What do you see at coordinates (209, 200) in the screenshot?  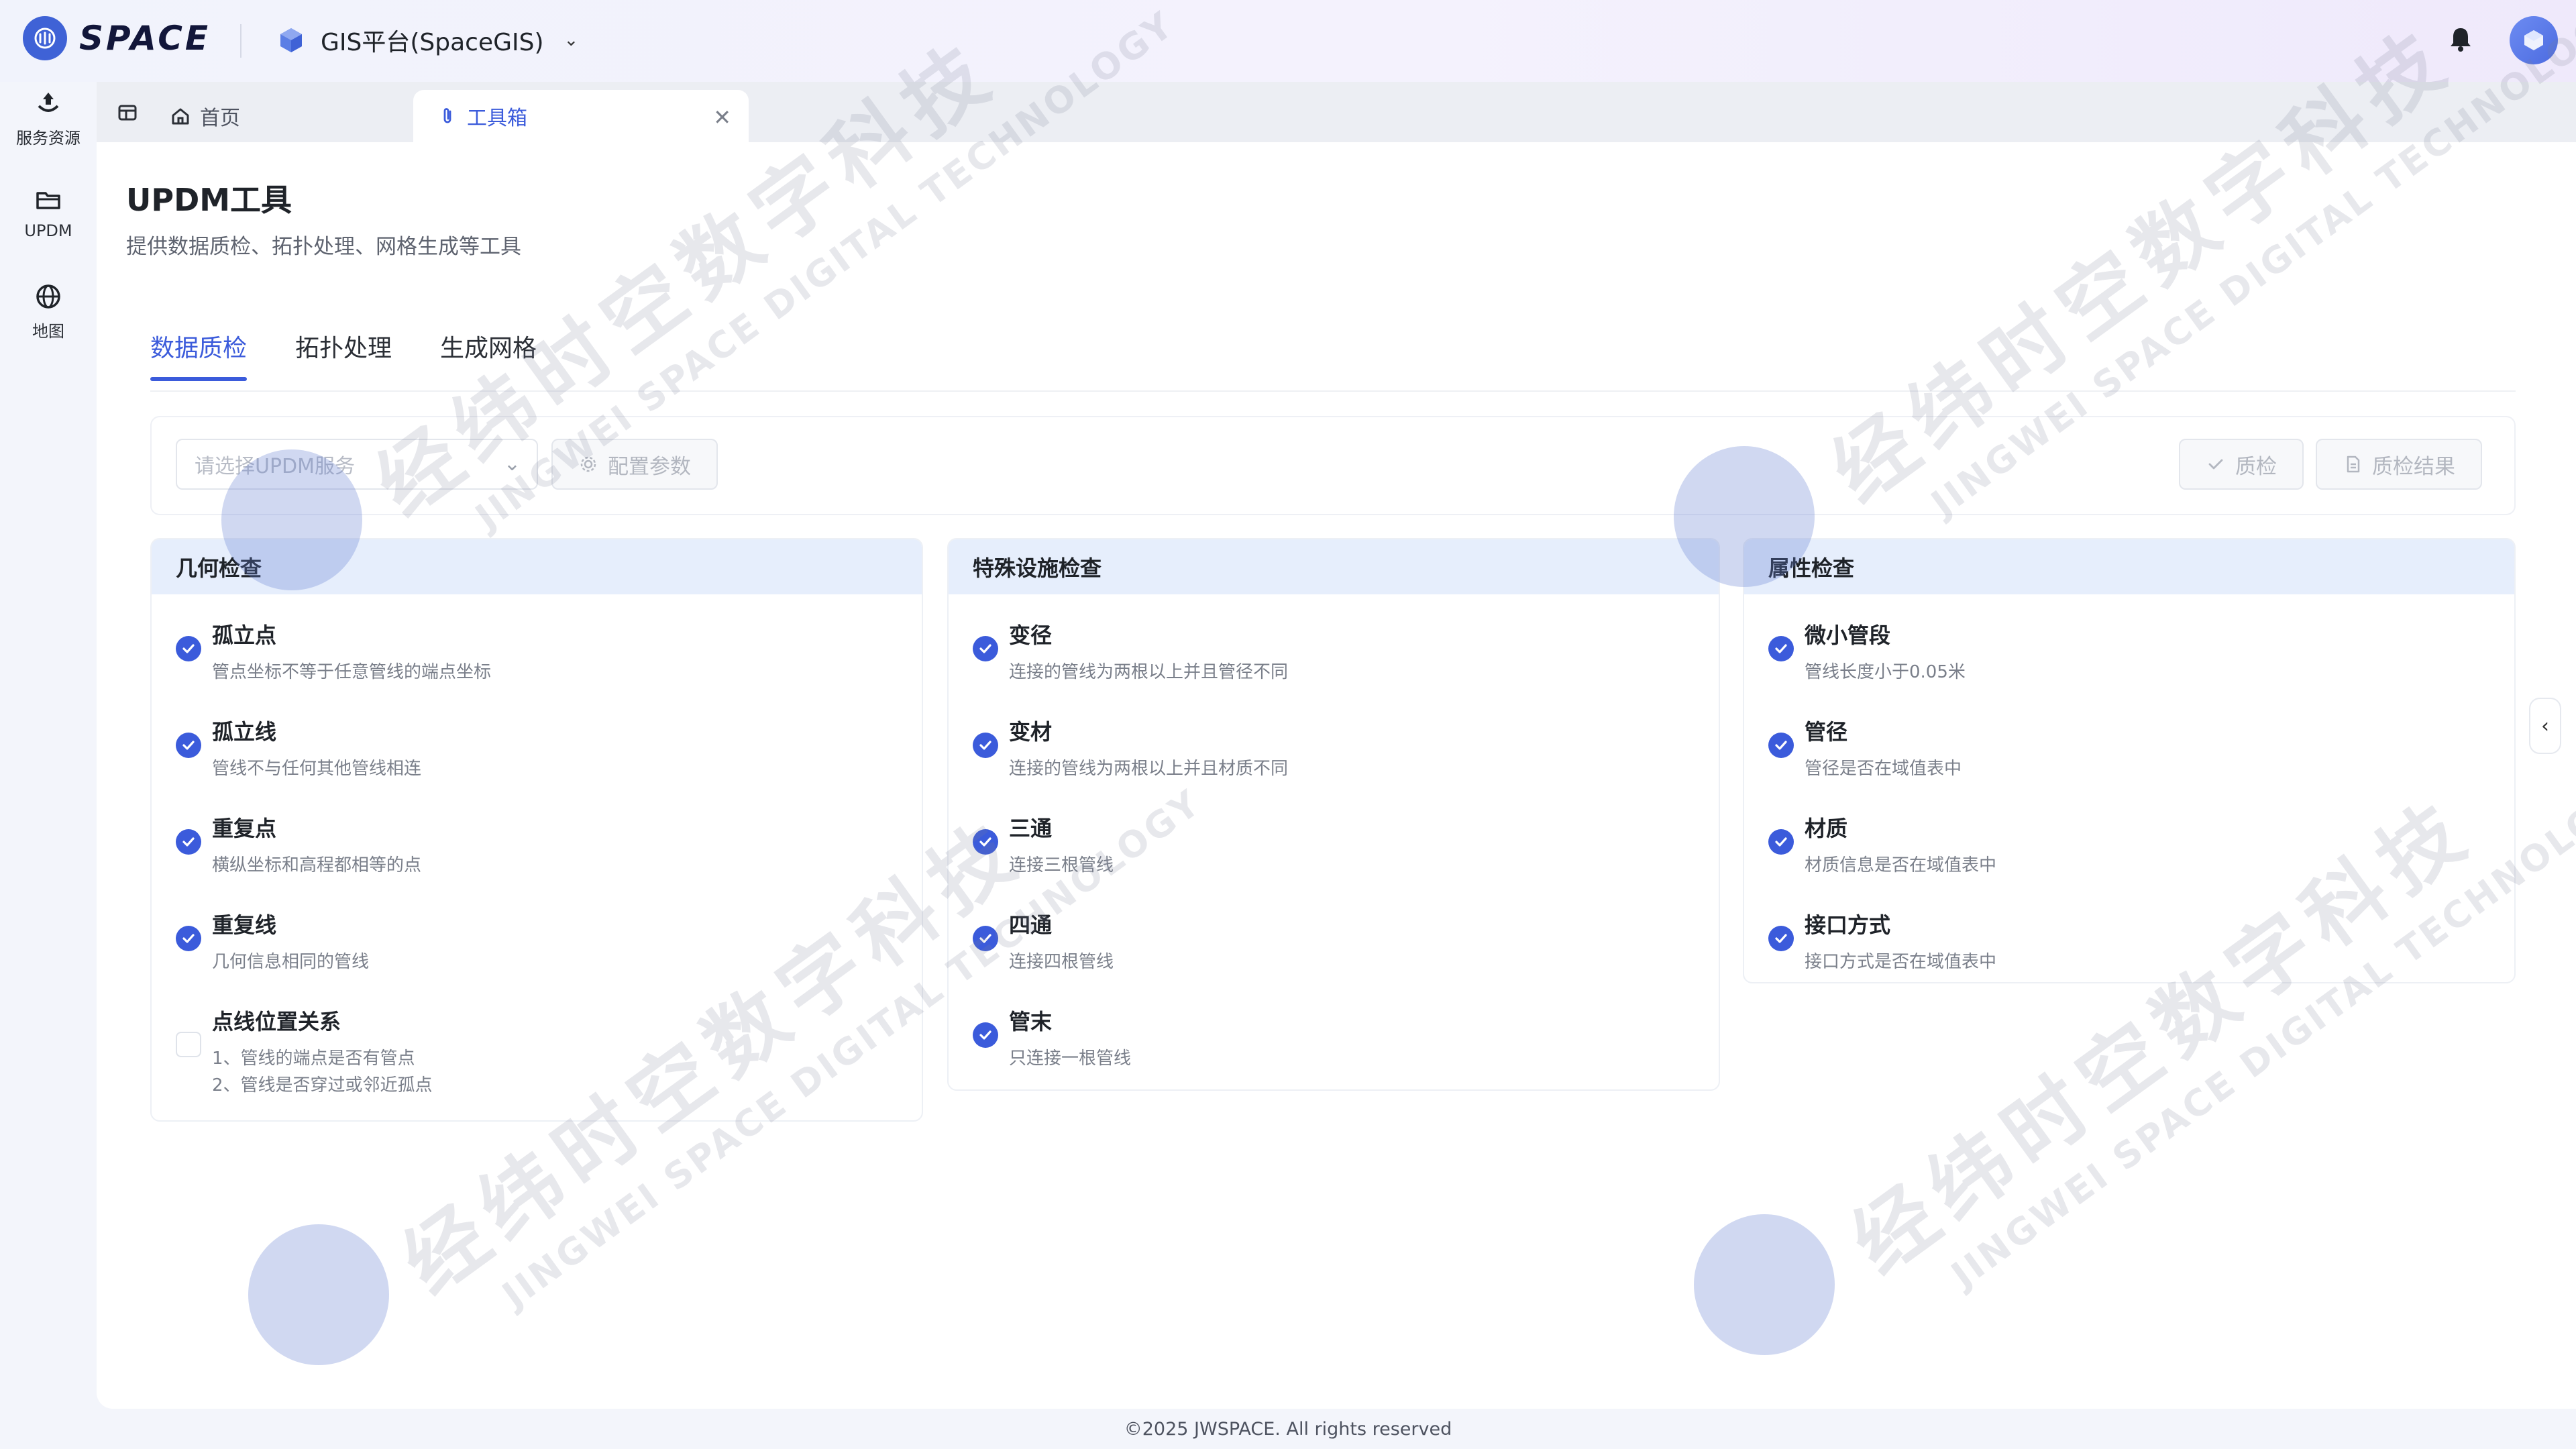 I see `page-title: UPDM工具` at bounding box center [209, 200].